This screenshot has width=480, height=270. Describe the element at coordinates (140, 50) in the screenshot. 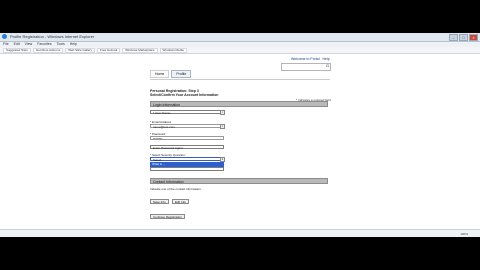

I see `favorite-item: Windows Marketplace` at that location.